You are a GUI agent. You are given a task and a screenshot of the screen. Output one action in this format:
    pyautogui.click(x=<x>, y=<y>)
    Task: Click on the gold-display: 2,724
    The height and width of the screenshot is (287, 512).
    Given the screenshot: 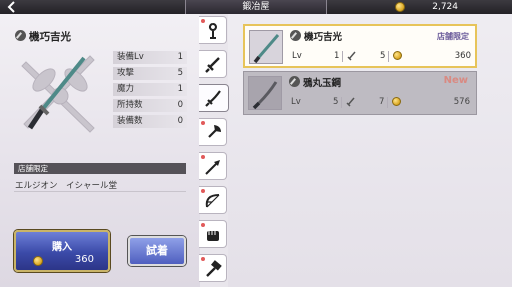 What is the action you would take?
    pyautogui.click(x=452, y=7)
    